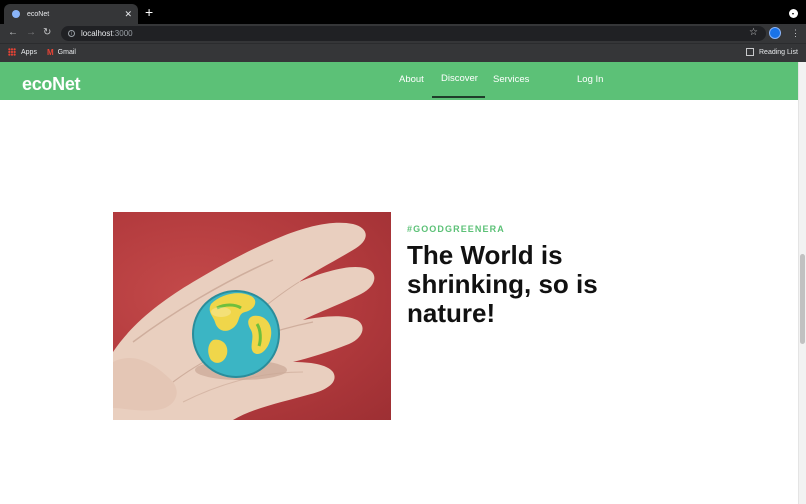 This screenshot has height=504, width=806. What do you see at coordinates (456, 229) in the screenshot?
I see `hero-tag: #GOODGREENERA` at bounding box center [456, 229].